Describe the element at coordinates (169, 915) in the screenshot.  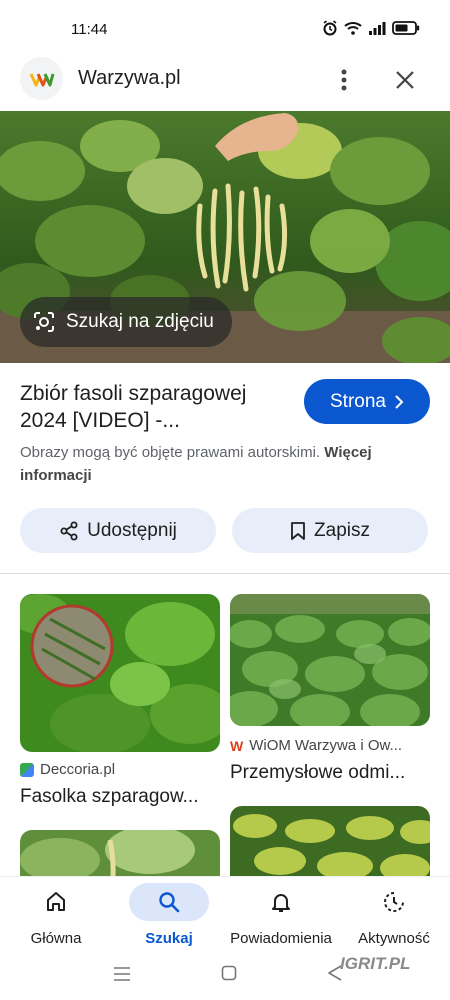
I see `nav-item-search: Szukaj` at that location.